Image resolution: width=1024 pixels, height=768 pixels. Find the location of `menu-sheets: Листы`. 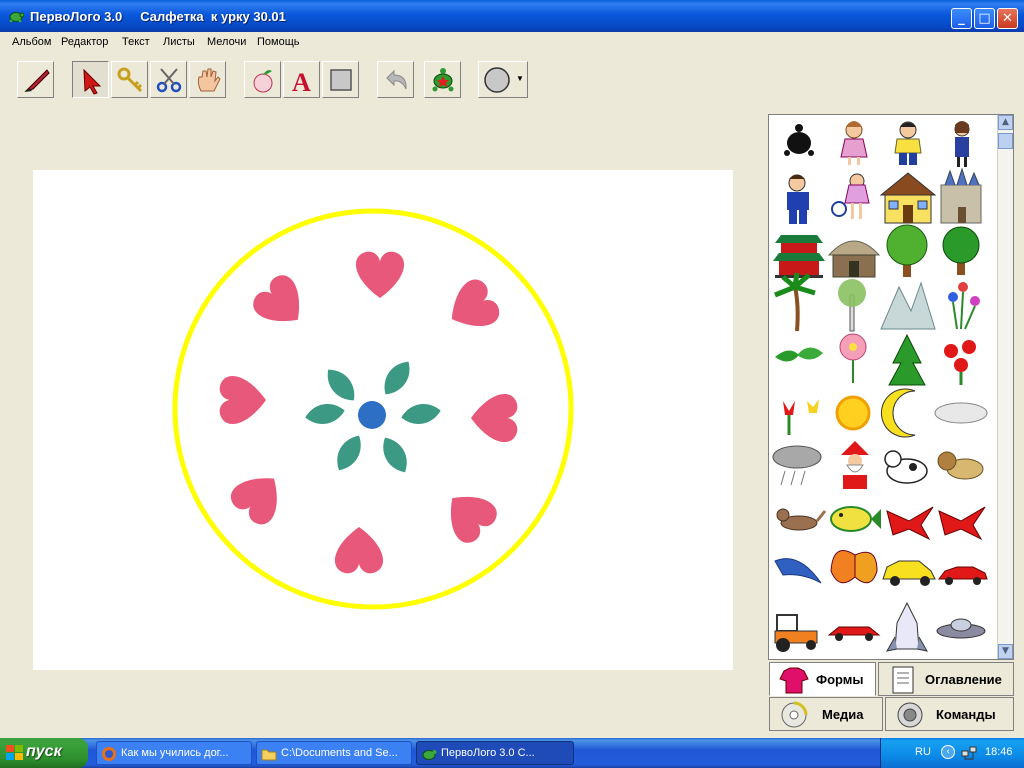

menu-sheets: Листы is located at coordinates (179, 42).